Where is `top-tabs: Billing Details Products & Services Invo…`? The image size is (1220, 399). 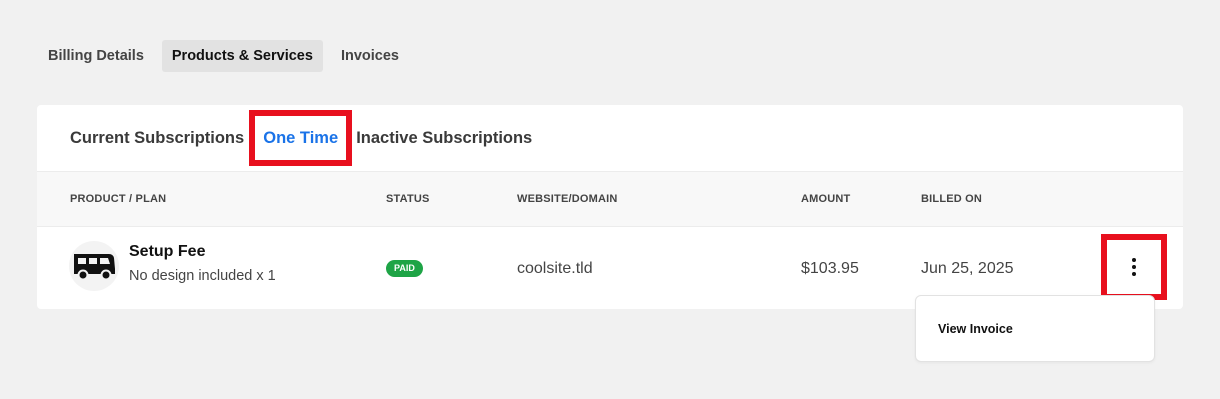
top-tabs: Billing Details Products & Services Invo… is located at coordinates (227, 56).